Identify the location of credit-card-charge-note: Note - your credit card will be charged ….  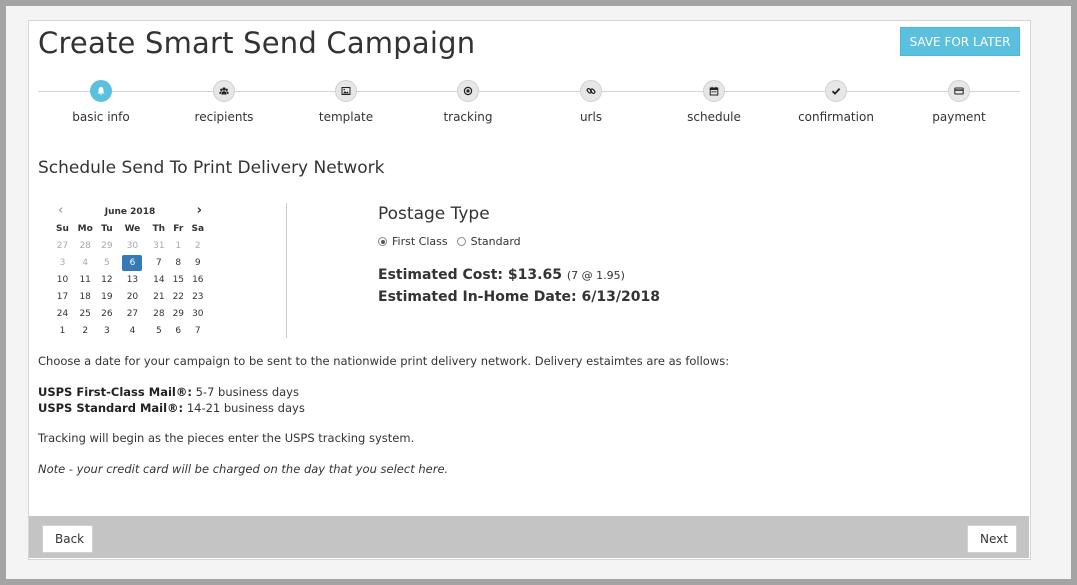
(243, 469).